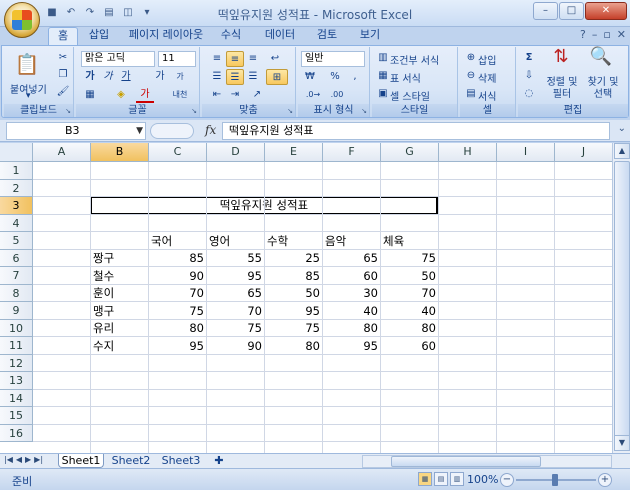 Image resolution: width=630 pixels, height=490 pixels. Describe the element at coordinates (290, 111) in the screenshot. I see `alignment-launcher-icon: ↘` at that location.